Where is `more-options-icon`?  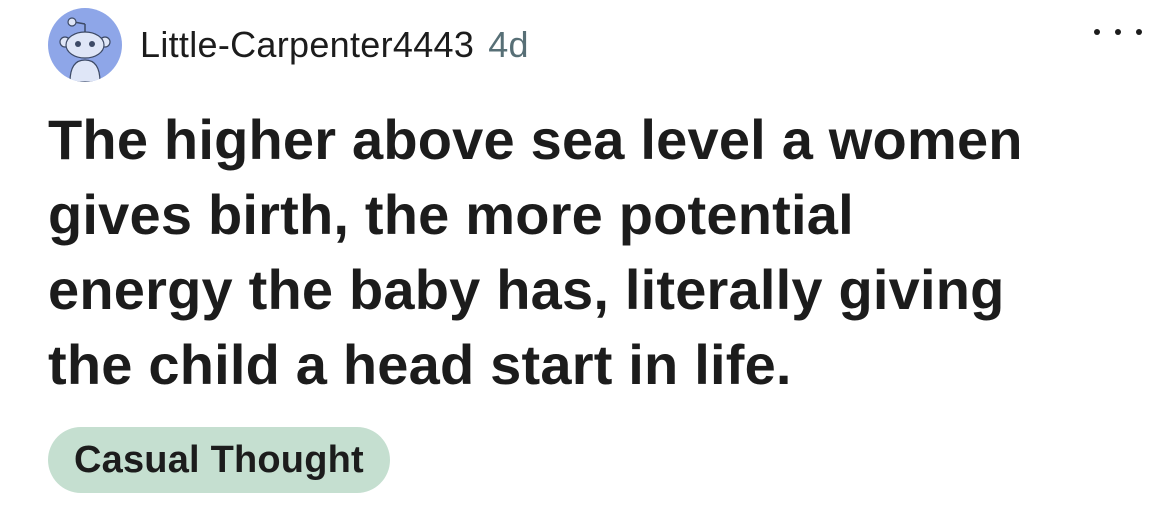
more-options-icon is located at coordinates (1118, 32).